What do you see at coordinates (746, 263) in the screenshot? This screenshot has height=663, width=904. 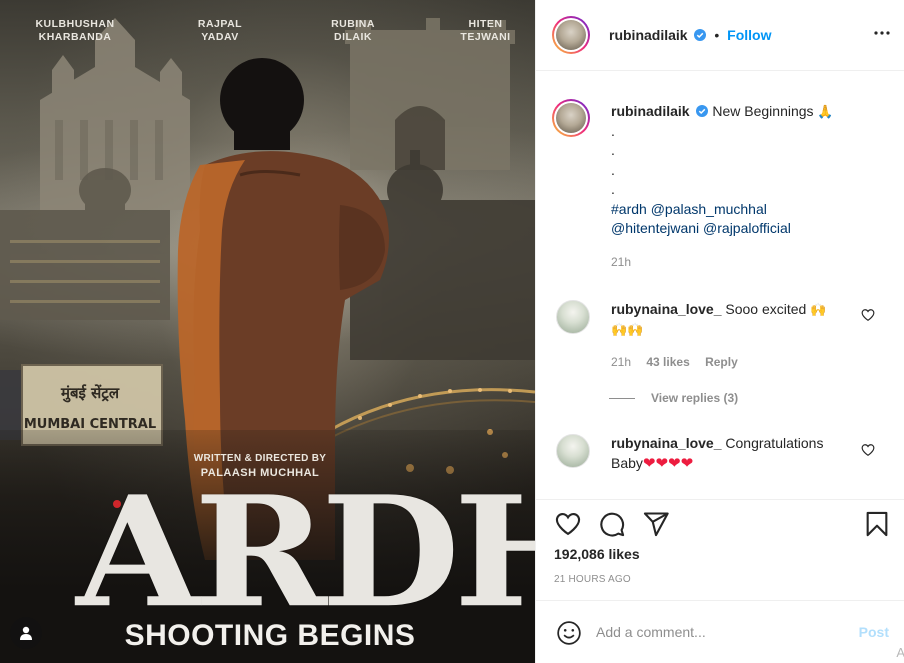 I see `caption-timestamp: 21h` at bounding box center [746, 263].